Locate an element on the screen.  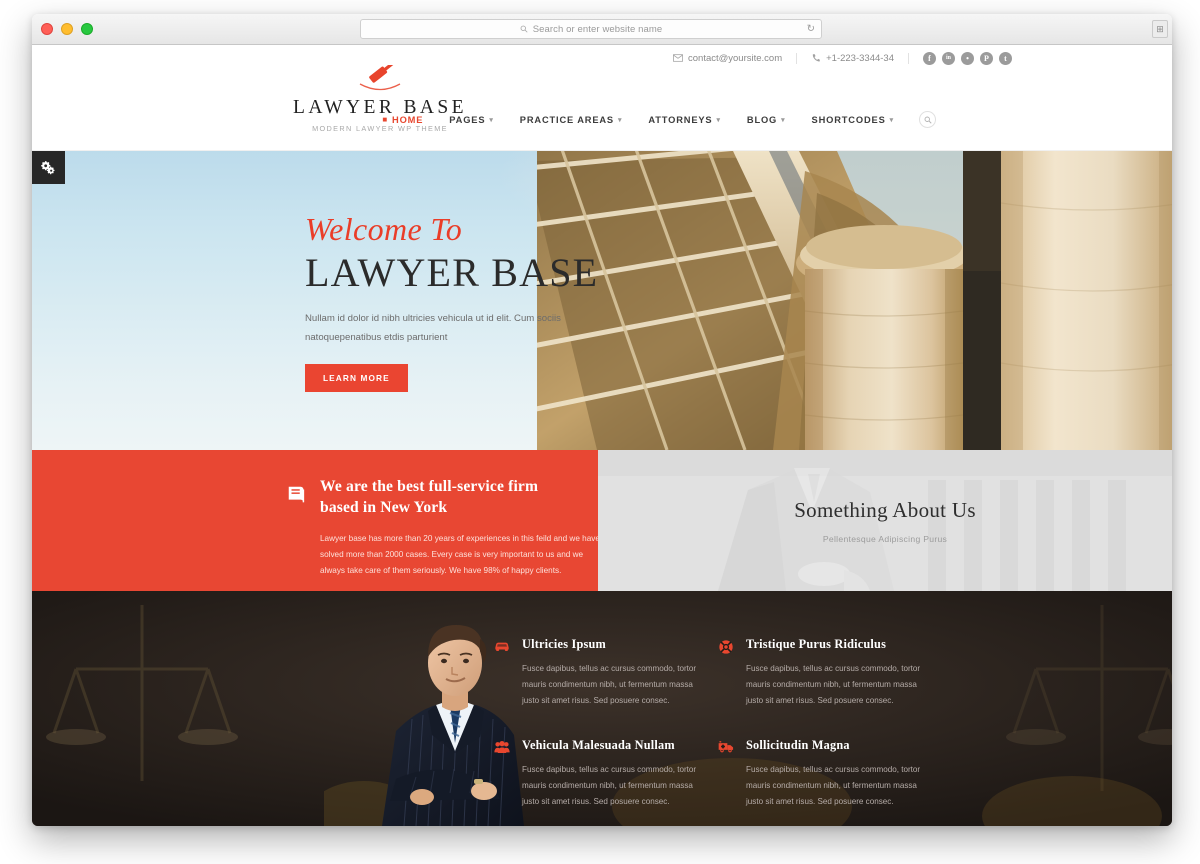
browser-titlebar: Search or enter website name ↻ ⊞ is located at coordinates (602, 29).